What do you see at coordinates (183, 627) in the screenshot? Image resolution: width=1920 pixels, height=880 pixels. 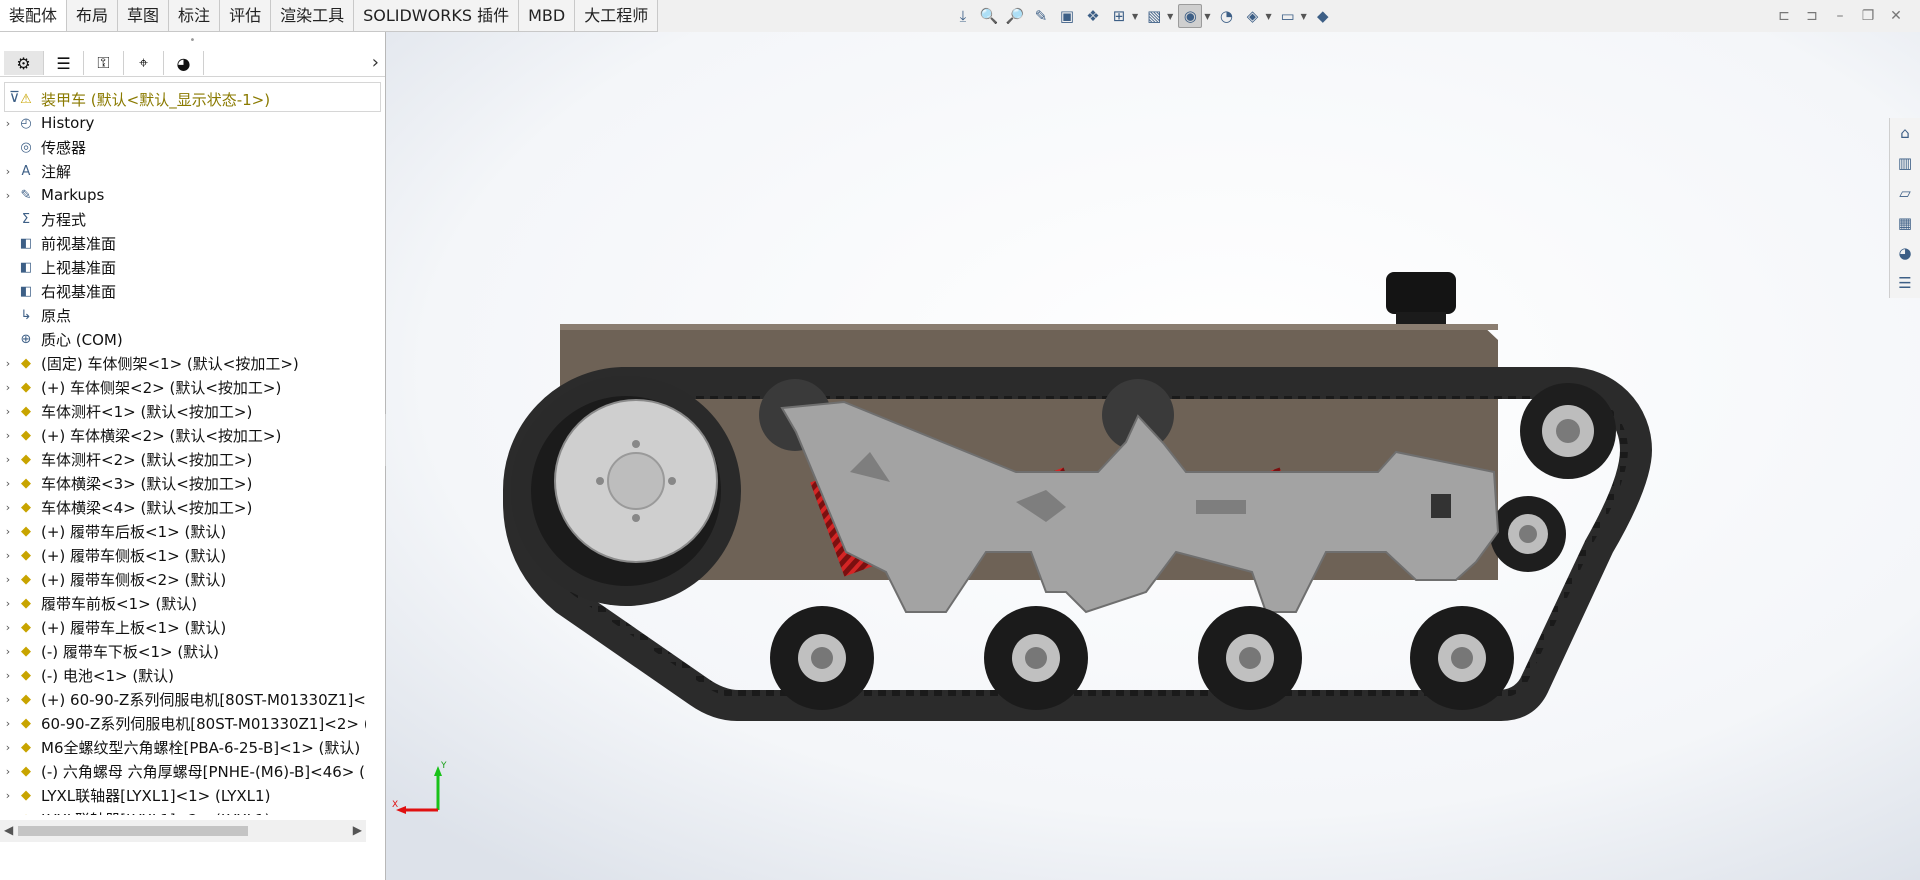 I see `tree-item: › ◆ (+) 履带车上板<1> (默认)` at bounding box center [183, 627].